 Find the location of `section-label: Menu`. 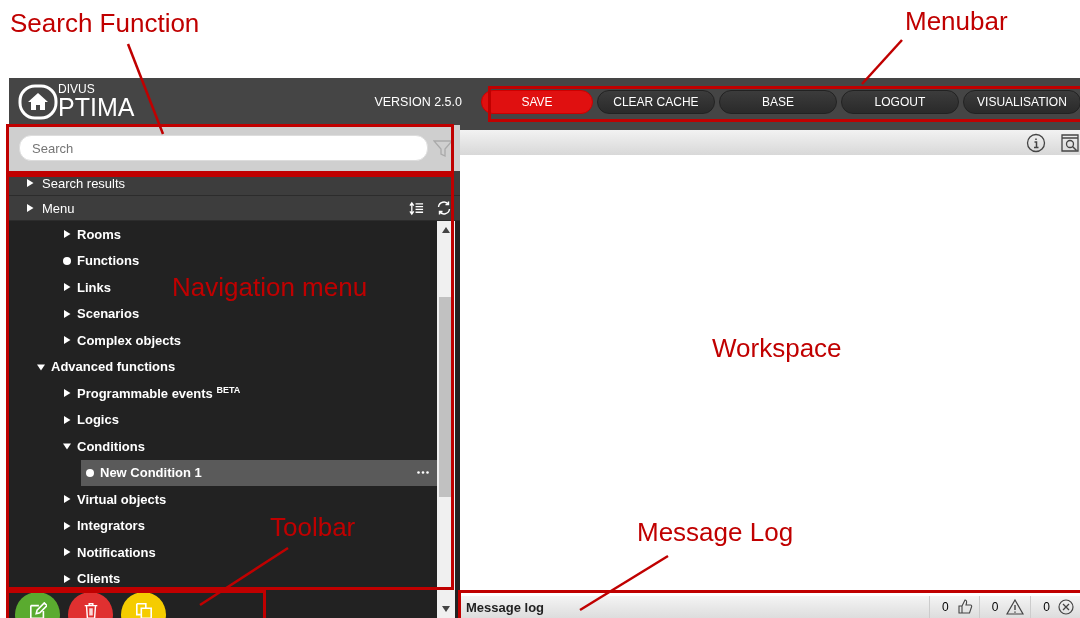

section-label: Menu is located at coordinates (59, 208).